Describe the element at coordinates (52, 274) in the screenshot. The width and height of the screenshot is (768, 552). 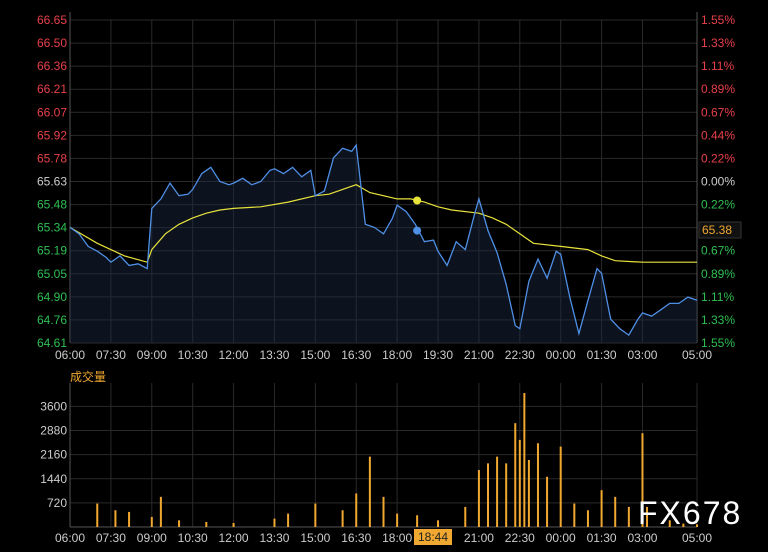
I see `price-tick-label: 65.05` at that location.